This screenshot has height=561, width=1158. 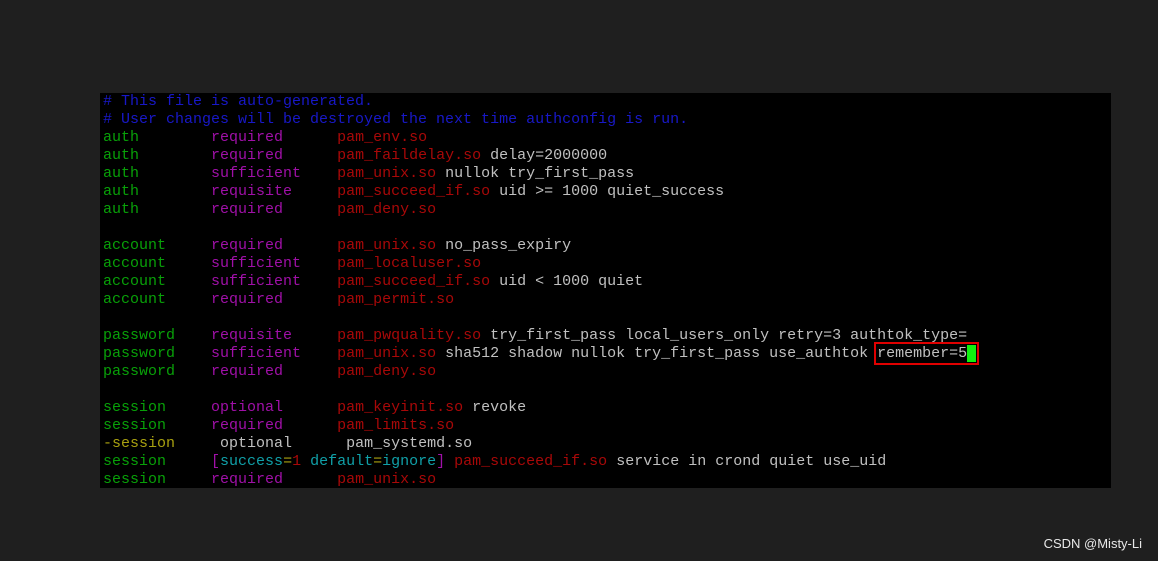 What do you see at coordinates (539, 300) in the screenshot?
I see `terminal-line: account required pam_permit.so` at bounding box center [539, 300].